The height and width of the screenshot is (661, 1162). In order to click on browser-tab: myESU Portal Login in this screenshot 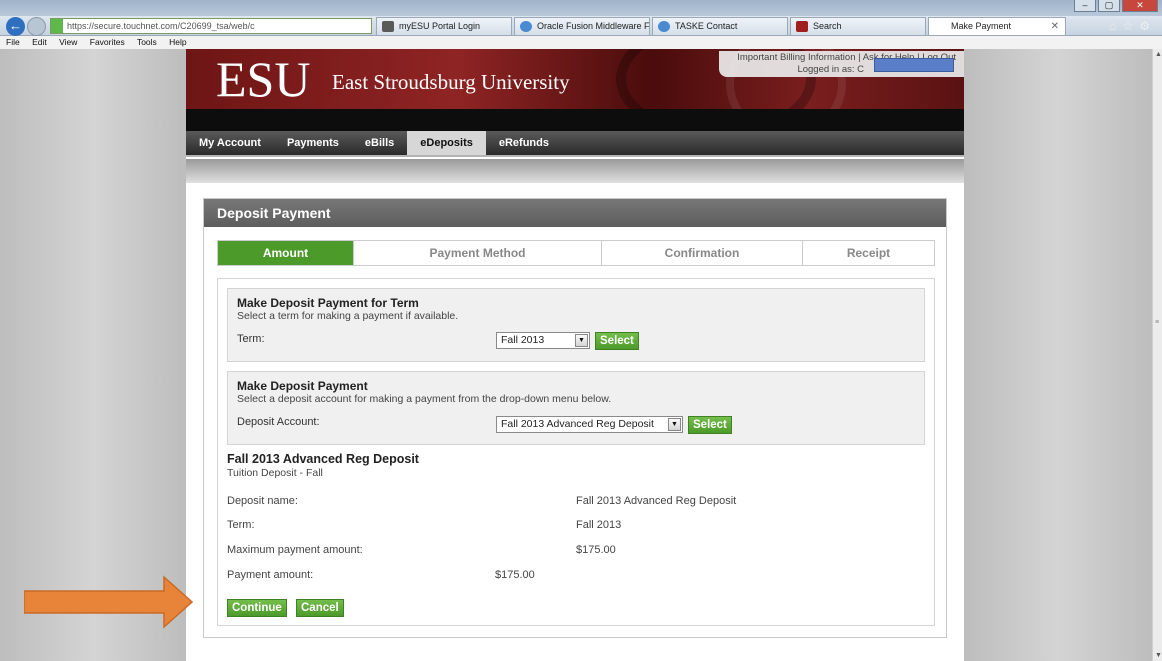, I will do `click(444, 26)`.